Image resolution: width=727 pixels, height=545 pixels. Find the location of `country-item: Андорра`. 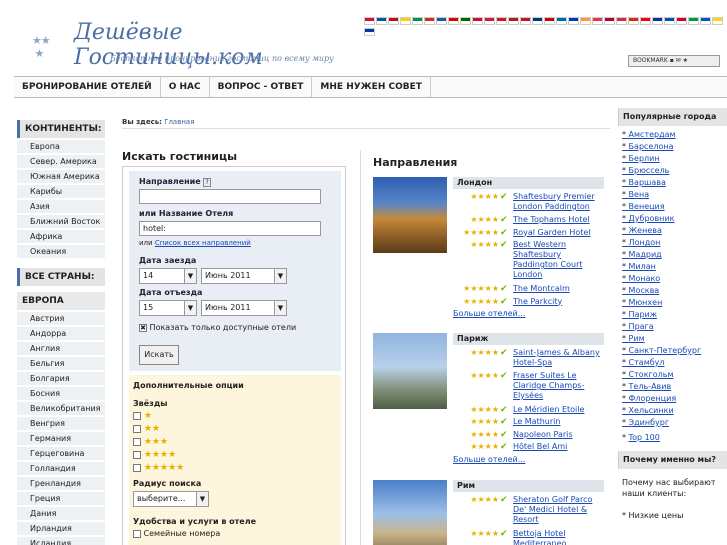

country-item: Андорра is located at coordinates (61, 334).